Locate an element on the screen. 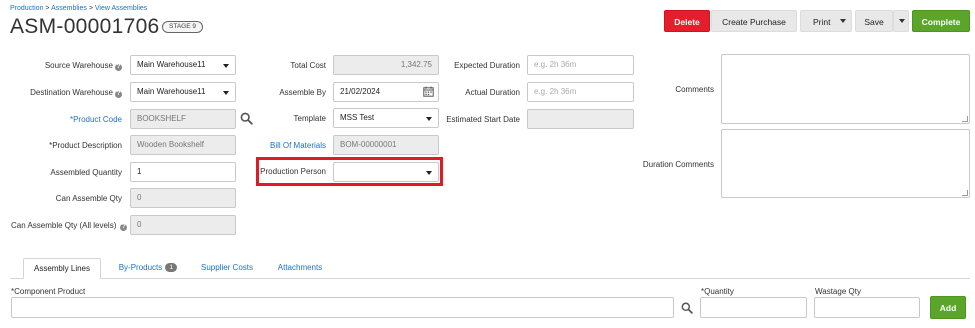 This screenshot has height=328, width=975. assemble-by-field: 21/02/2024 is located at coordinates (386, 92).